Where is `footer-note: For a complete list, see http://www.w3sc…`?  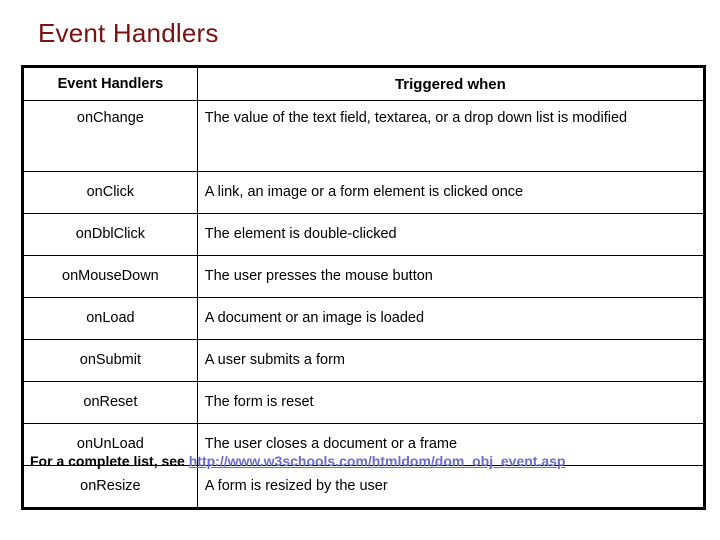
footer-note: For a complete list, see http://www.w3sc… is located at coordinates (297, 461).